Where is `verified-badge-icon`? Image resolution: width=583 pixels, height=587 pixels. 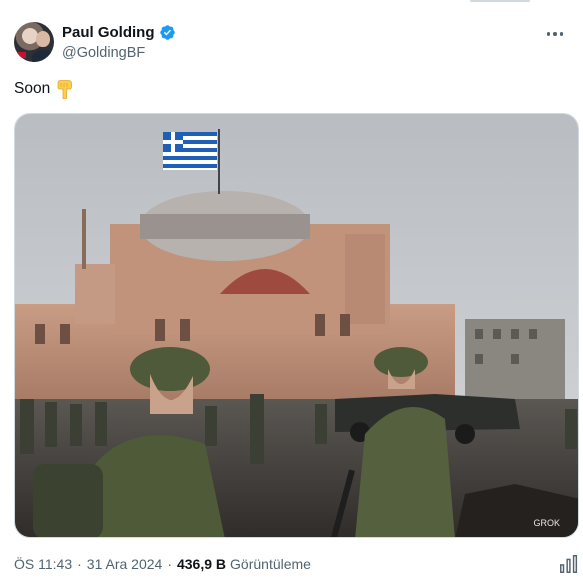
verified-badge-icon is located at coordinates (167, 32).